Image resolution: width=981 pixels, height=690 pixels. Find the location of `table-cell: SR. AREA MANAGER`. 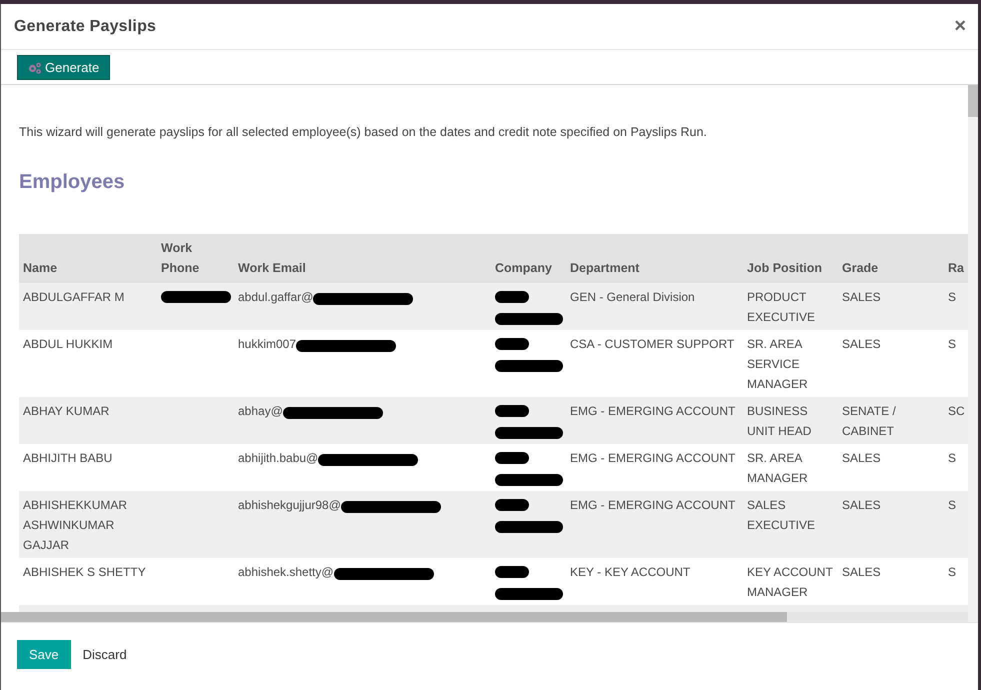

table-cell: SR. AREA MANAGER is located at coordinates (777, 468).